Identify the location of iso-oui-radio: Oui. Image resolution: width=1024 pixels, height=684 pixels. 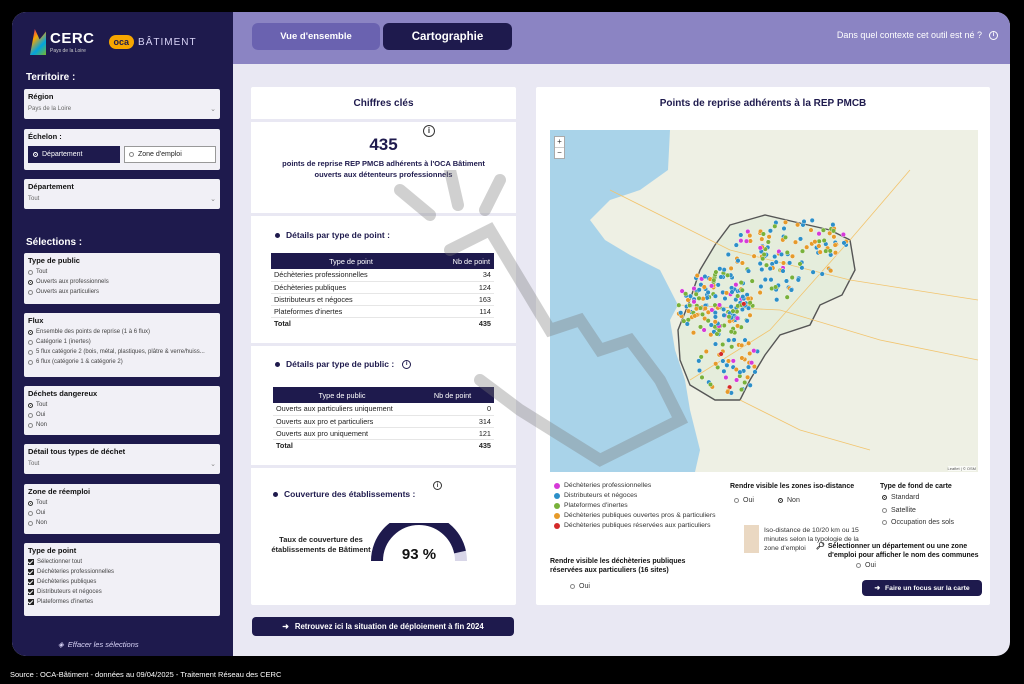
(744, 500).